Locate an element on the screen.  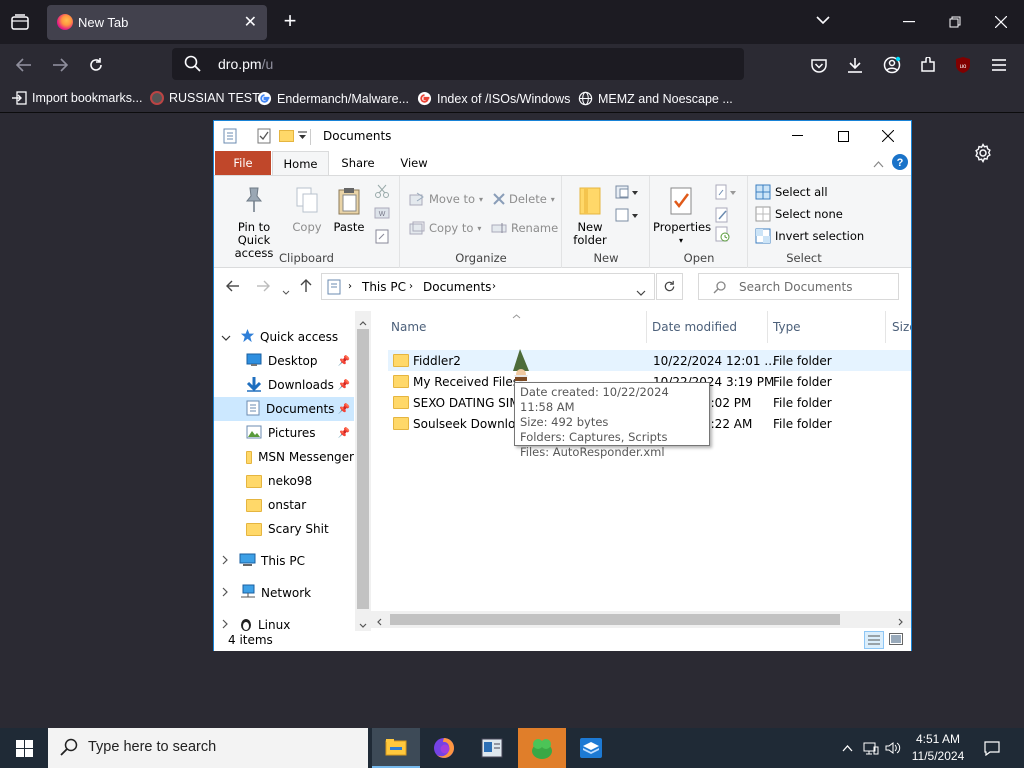
easy-access-icon is located at coordinates (627, 216).